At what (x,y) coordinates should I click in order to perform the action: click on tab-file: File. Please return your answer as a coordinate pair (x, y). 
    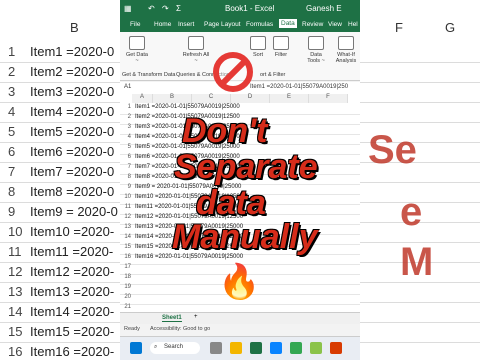
    Looking at the image, I should click on (135, 24).